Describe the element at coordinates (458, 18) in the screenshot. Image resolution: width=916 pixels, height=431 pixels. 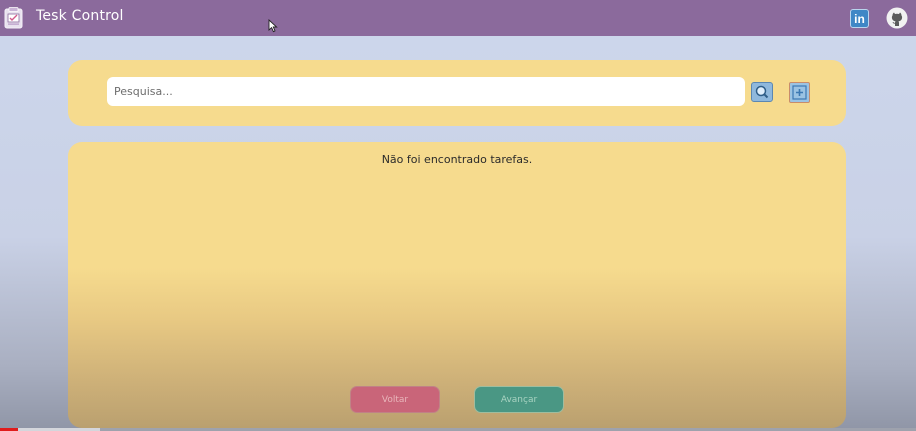
I see `top-navbar: Tesk Control in` at that location.